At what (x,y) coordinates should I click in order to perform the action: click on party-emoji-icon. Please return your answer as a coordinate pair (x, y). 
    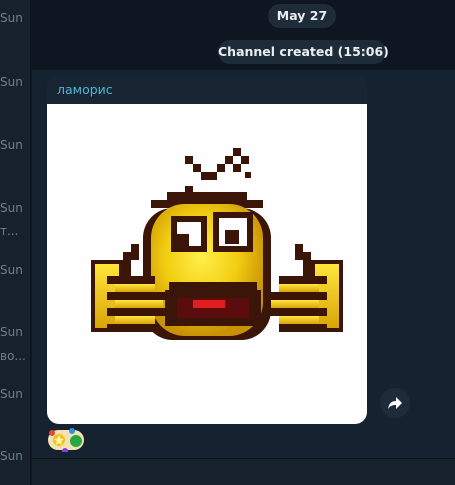
    Looking at the image, I should click on (66, 441).